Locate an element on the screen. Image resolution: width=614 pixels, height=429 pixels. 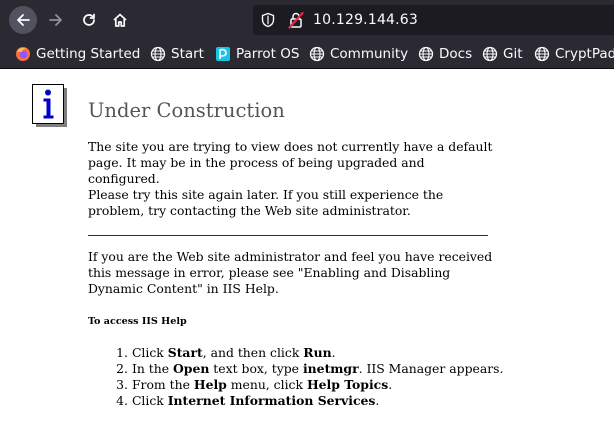
reload-button is located at coordinates (89, 20).